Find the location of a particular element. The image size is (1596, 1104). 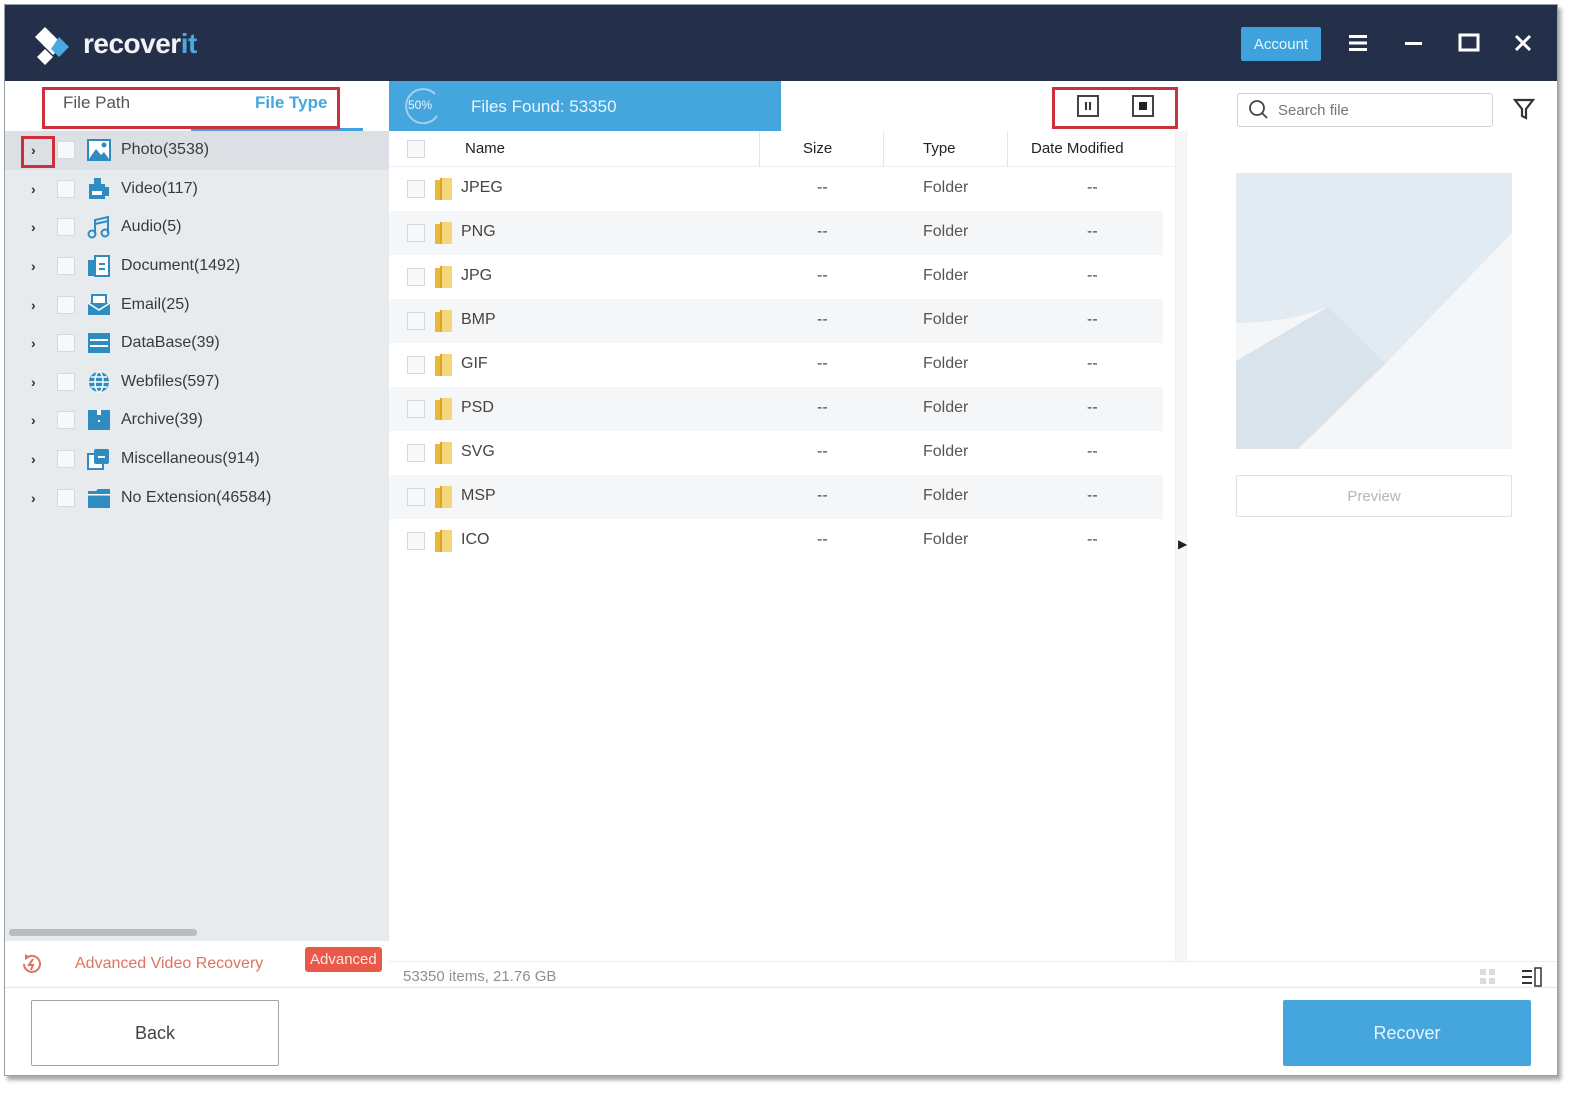

table-row: JPG -- Folder -- is located at coordinates (776, 277).